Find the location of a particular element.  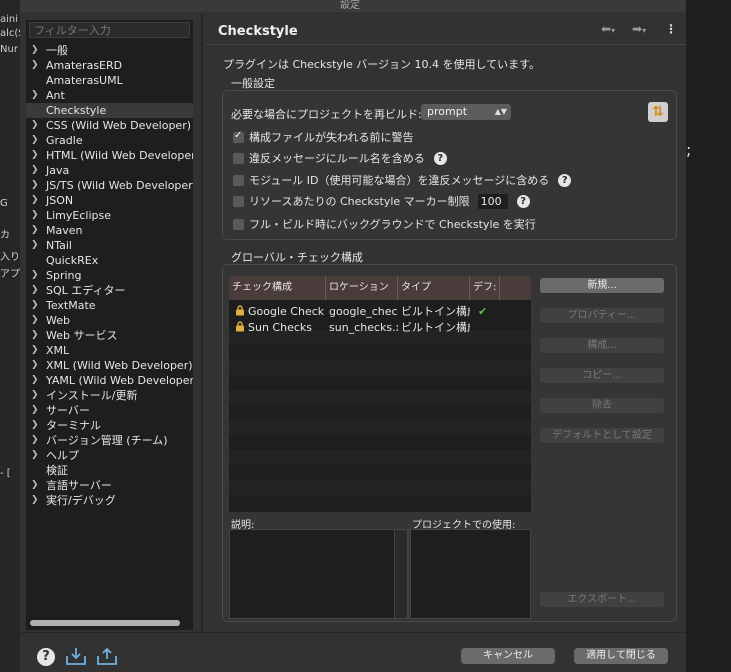

sidebar-item: ❯ サーバー is located at coordinates (109, 410).